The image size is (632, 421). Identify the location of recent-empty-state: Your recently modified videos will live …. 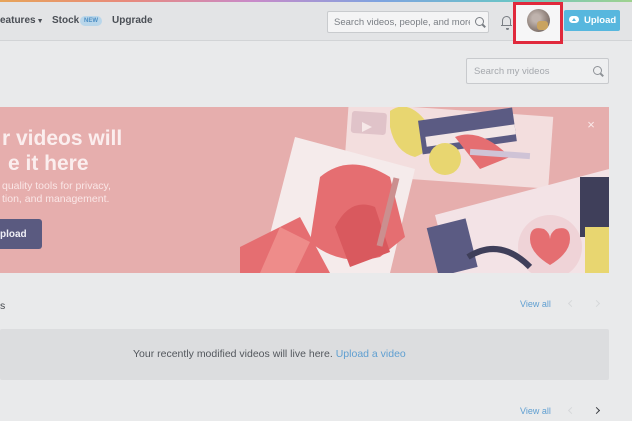
(304, 354).